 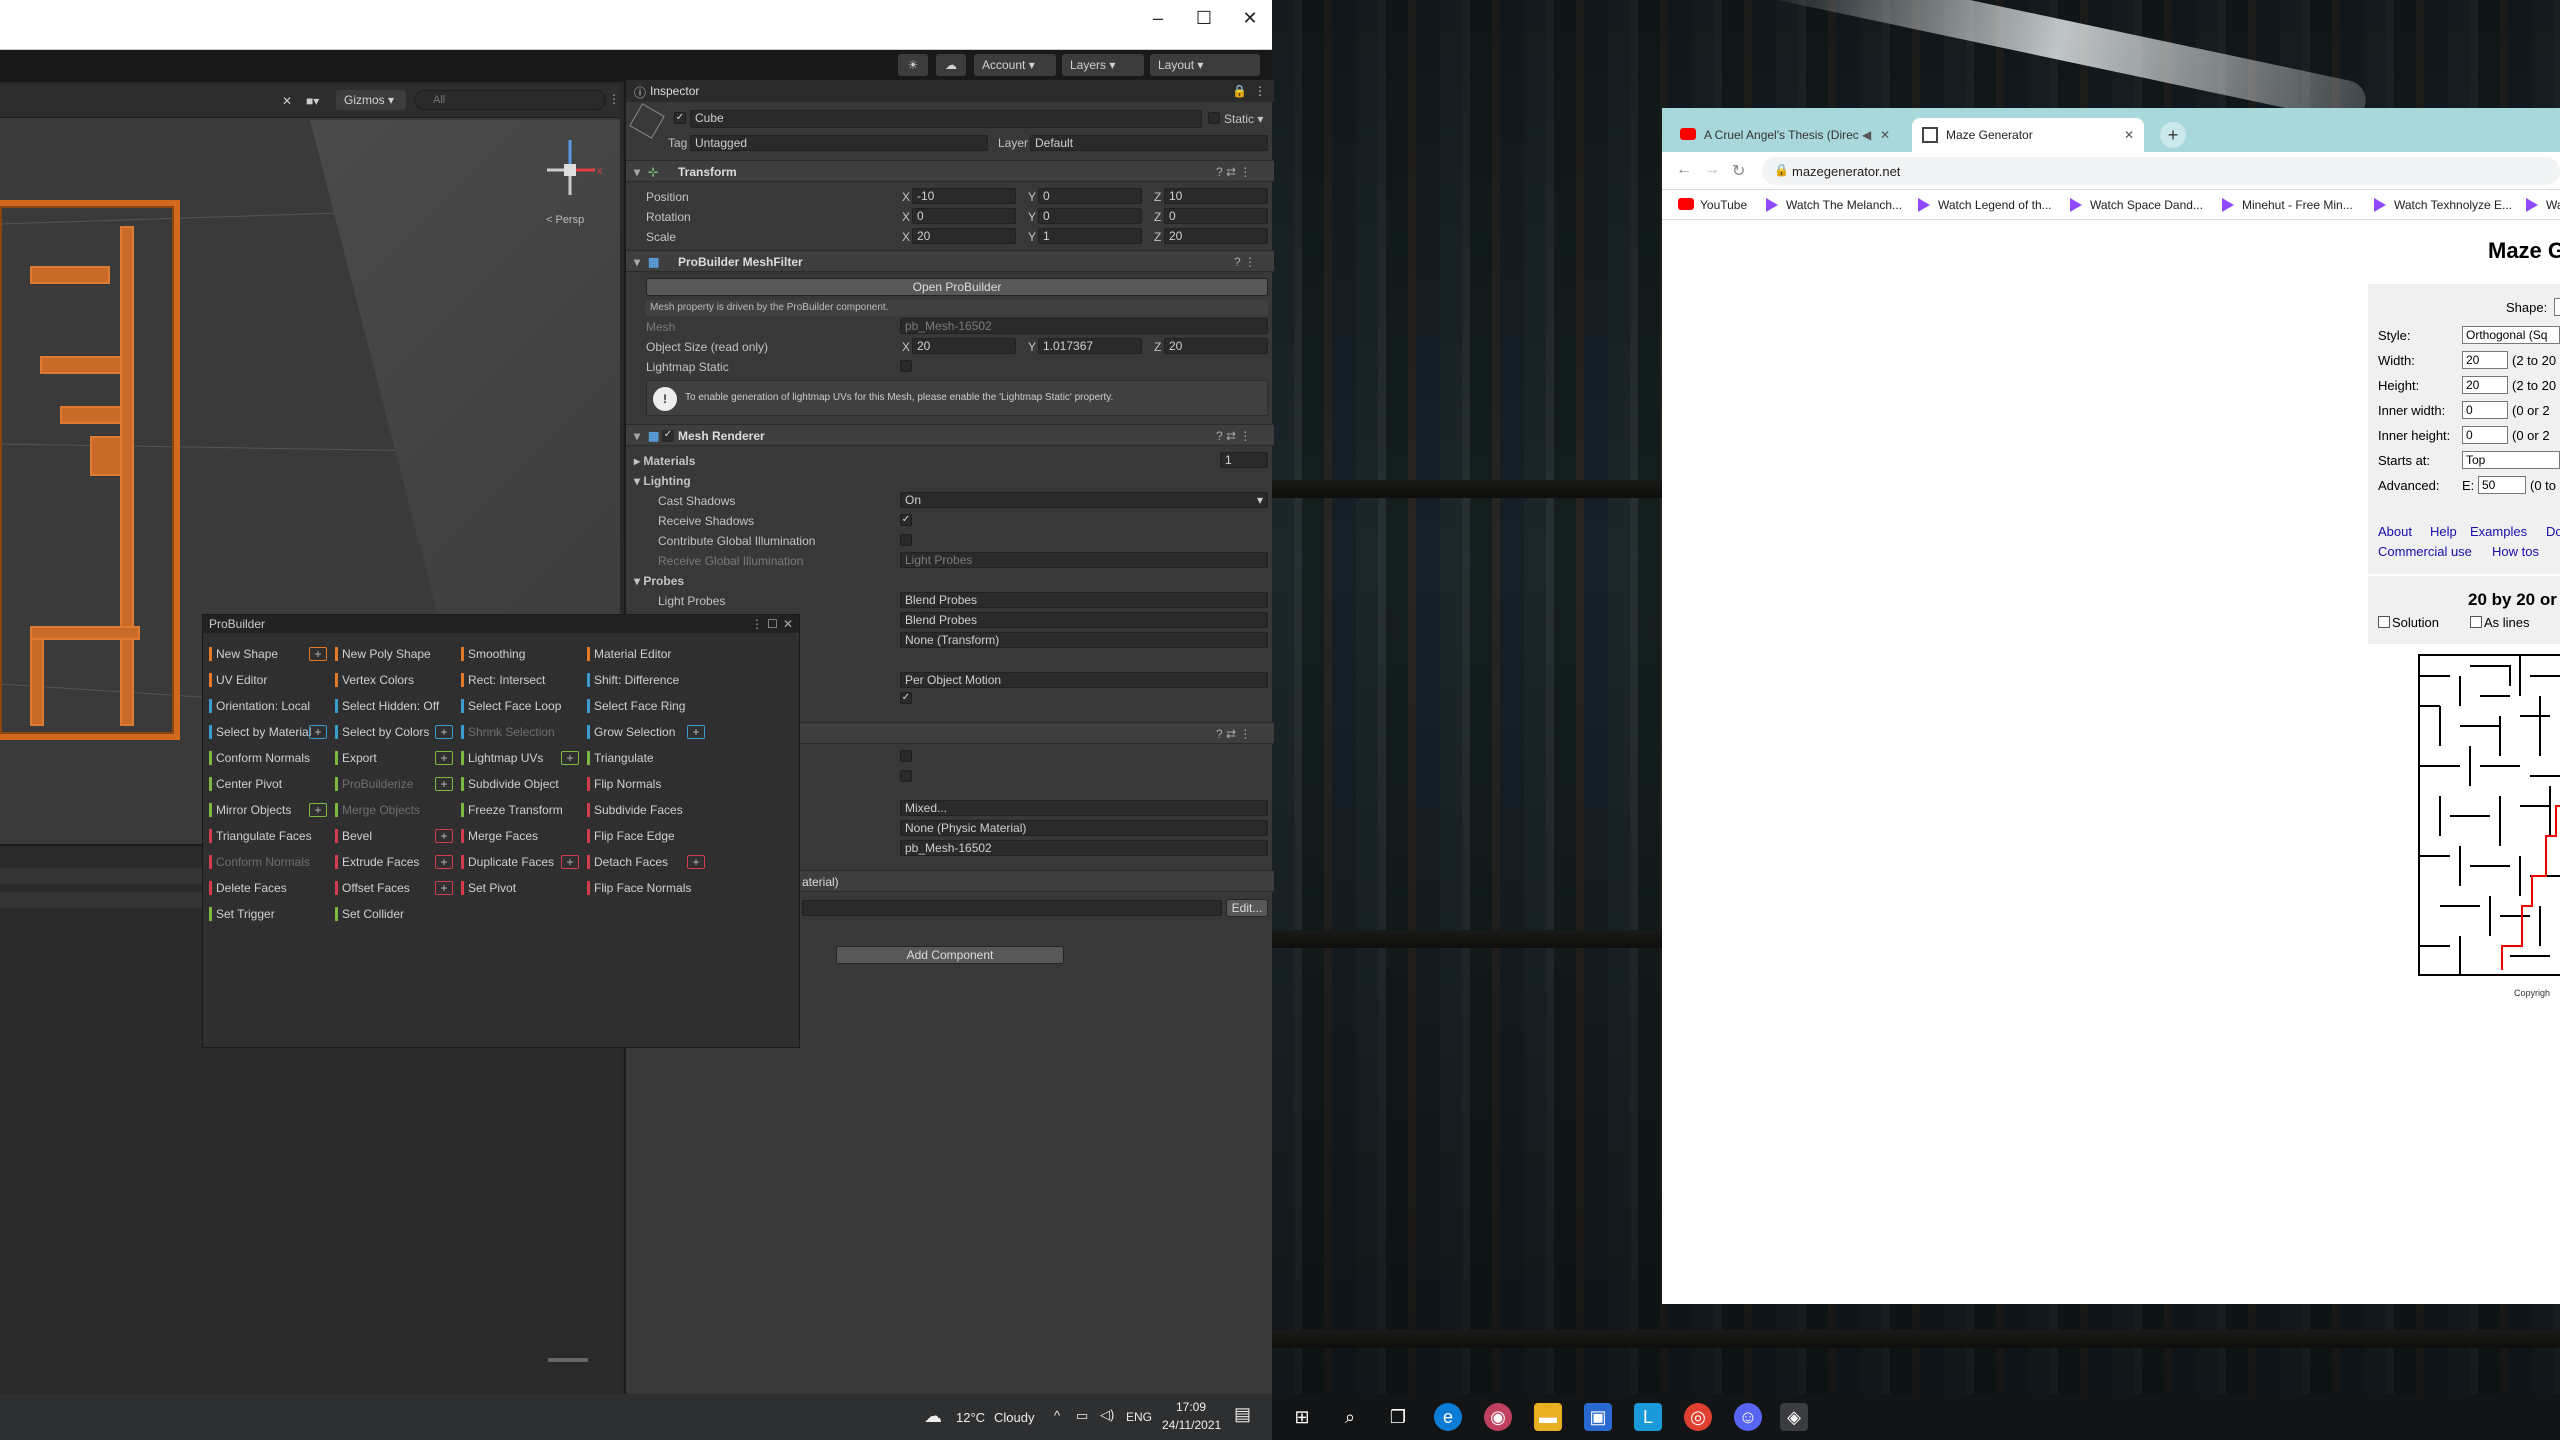 I want to click on enabled-checkbox: ✓, so click(x=668, y=436).